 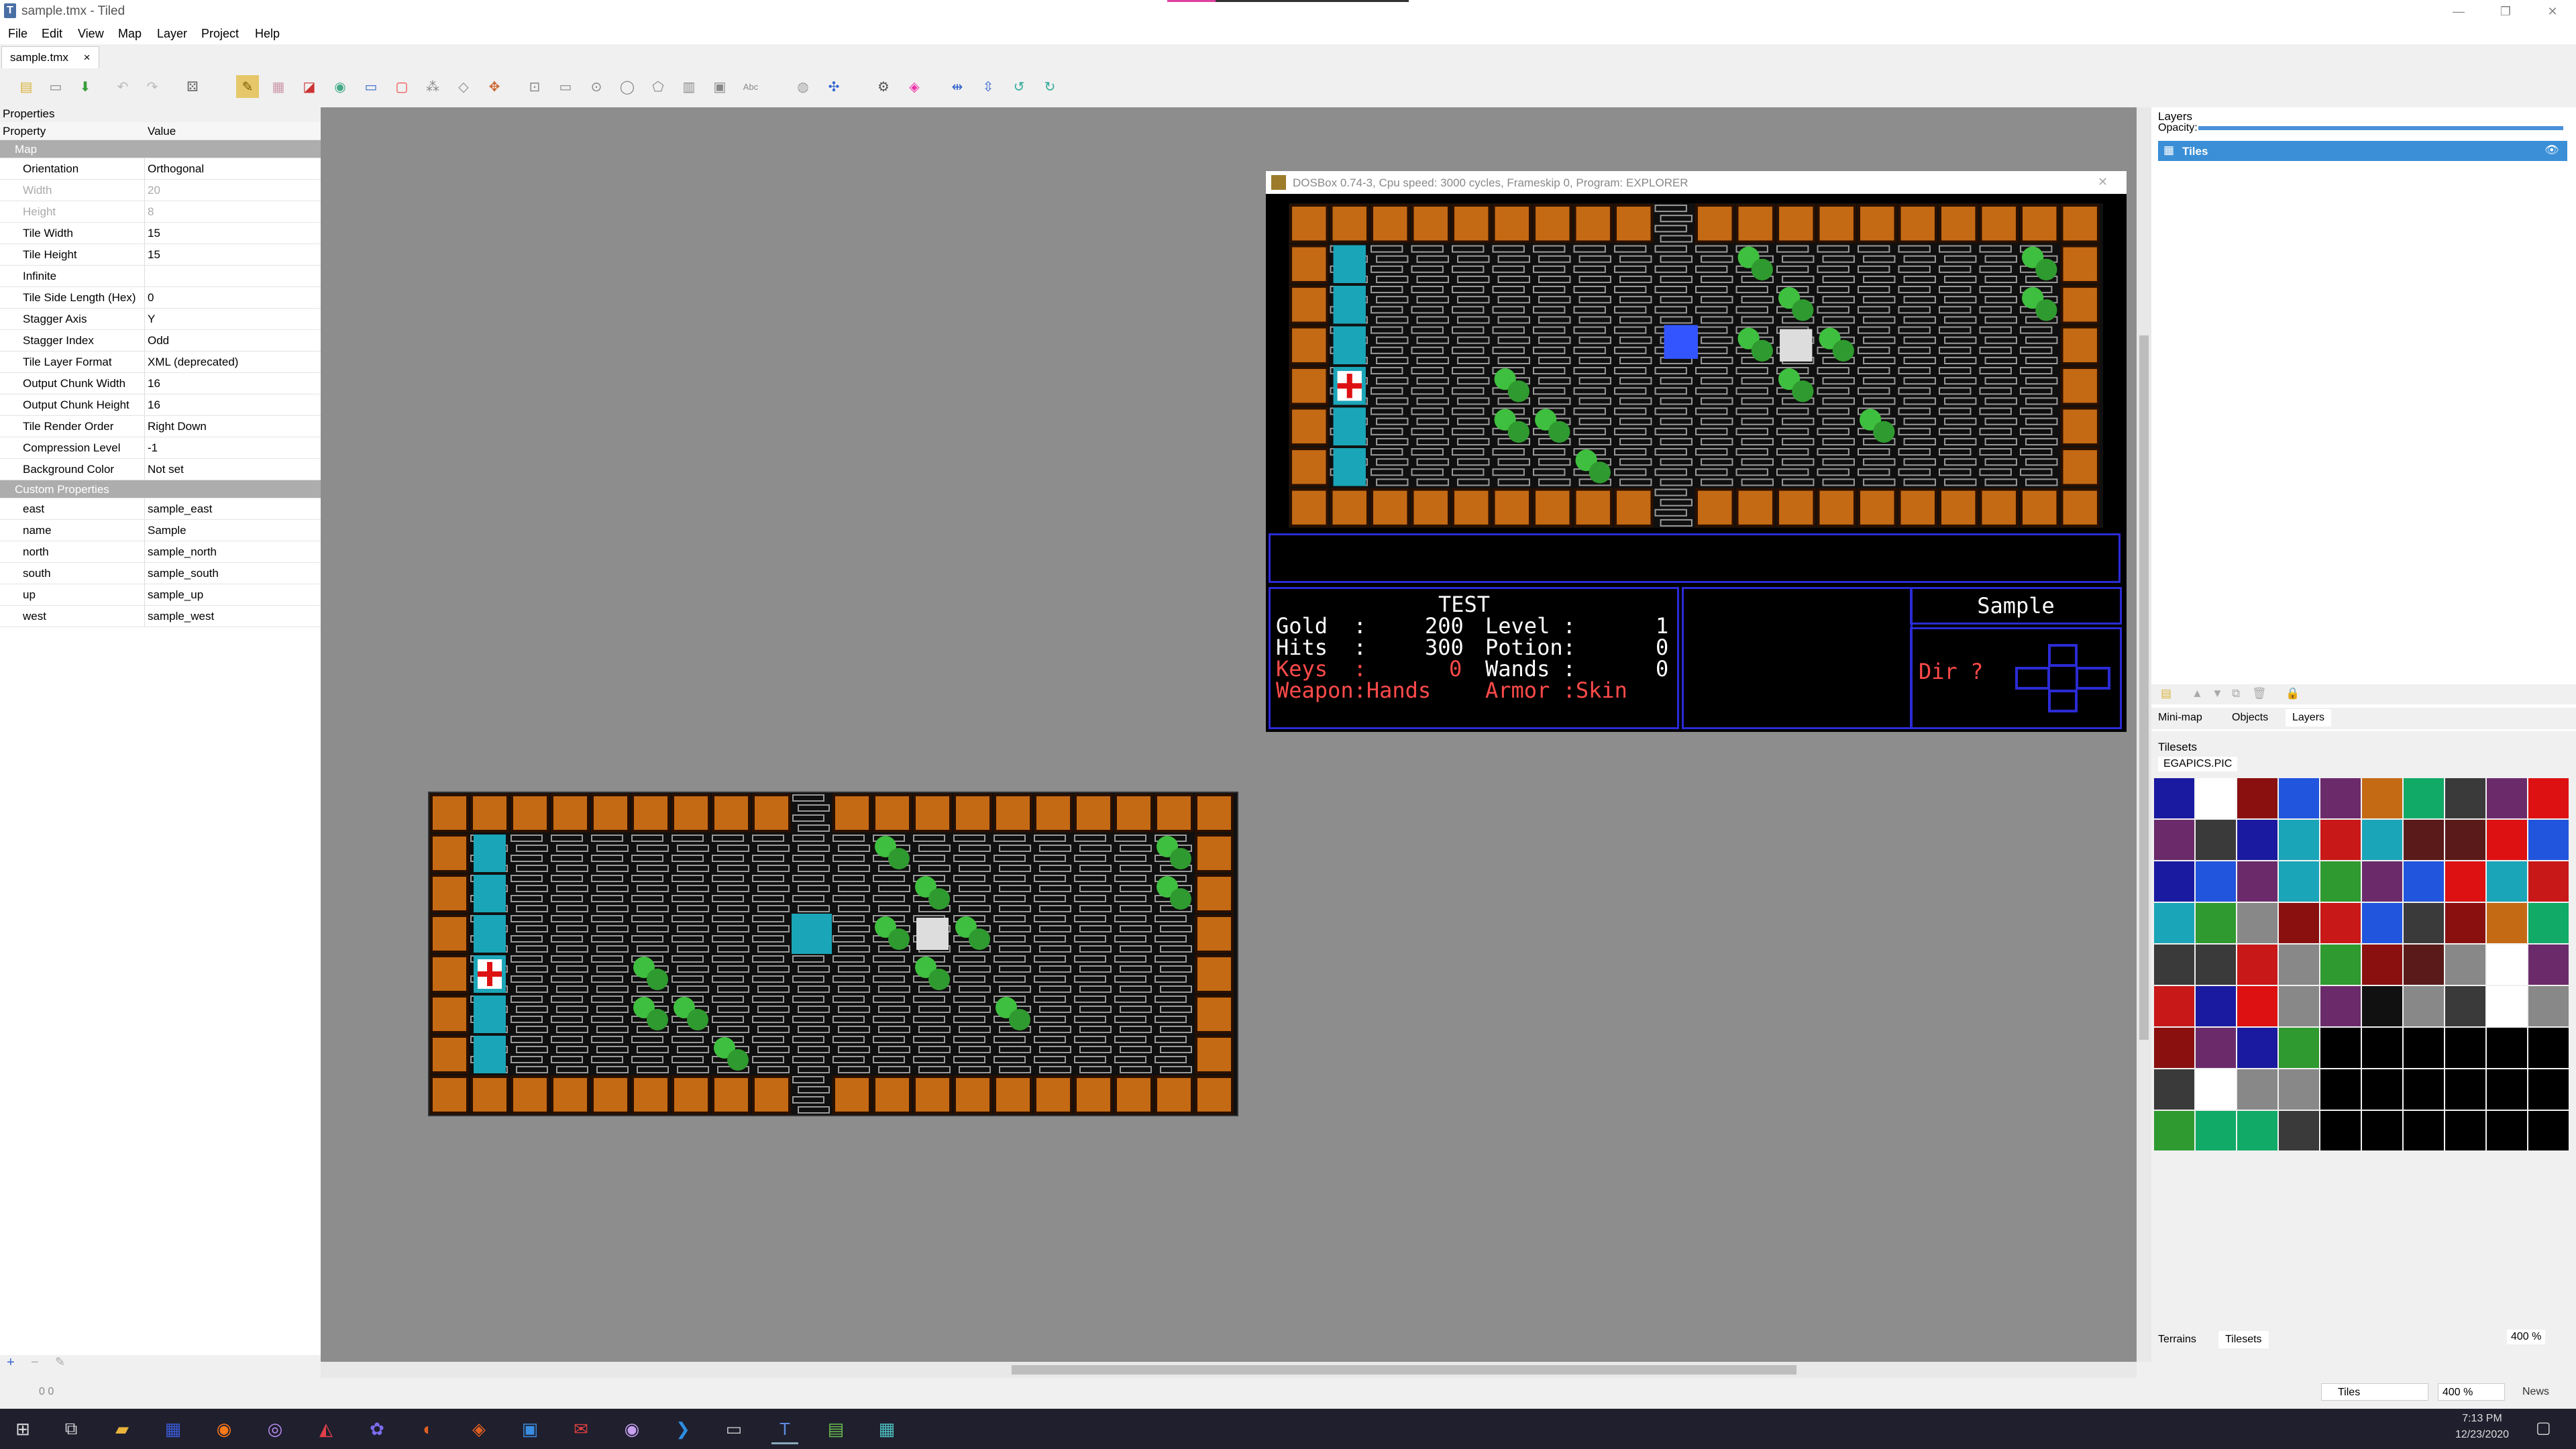 I want to click on property-value: sample_east, so click(x=180, y=509).